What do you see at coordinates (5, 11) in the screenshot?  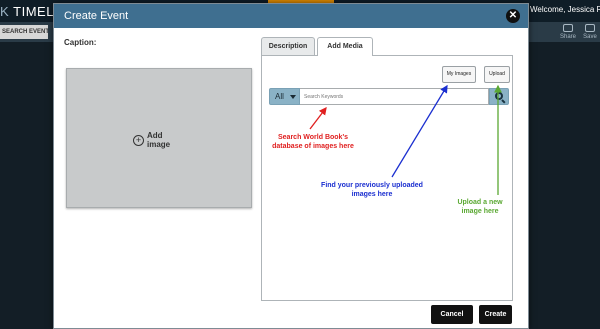 I see `logo-prefix: K` at bounding box center [5, 11].